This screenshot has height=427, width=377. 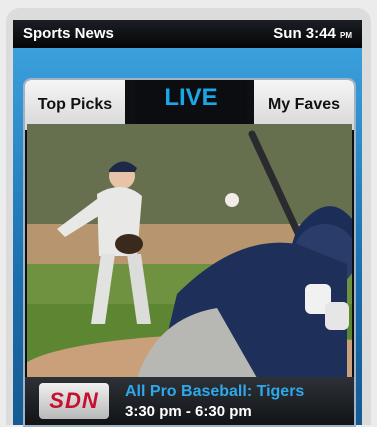 I want to click on clock-ampm: PM, so click(x=346, y=35).